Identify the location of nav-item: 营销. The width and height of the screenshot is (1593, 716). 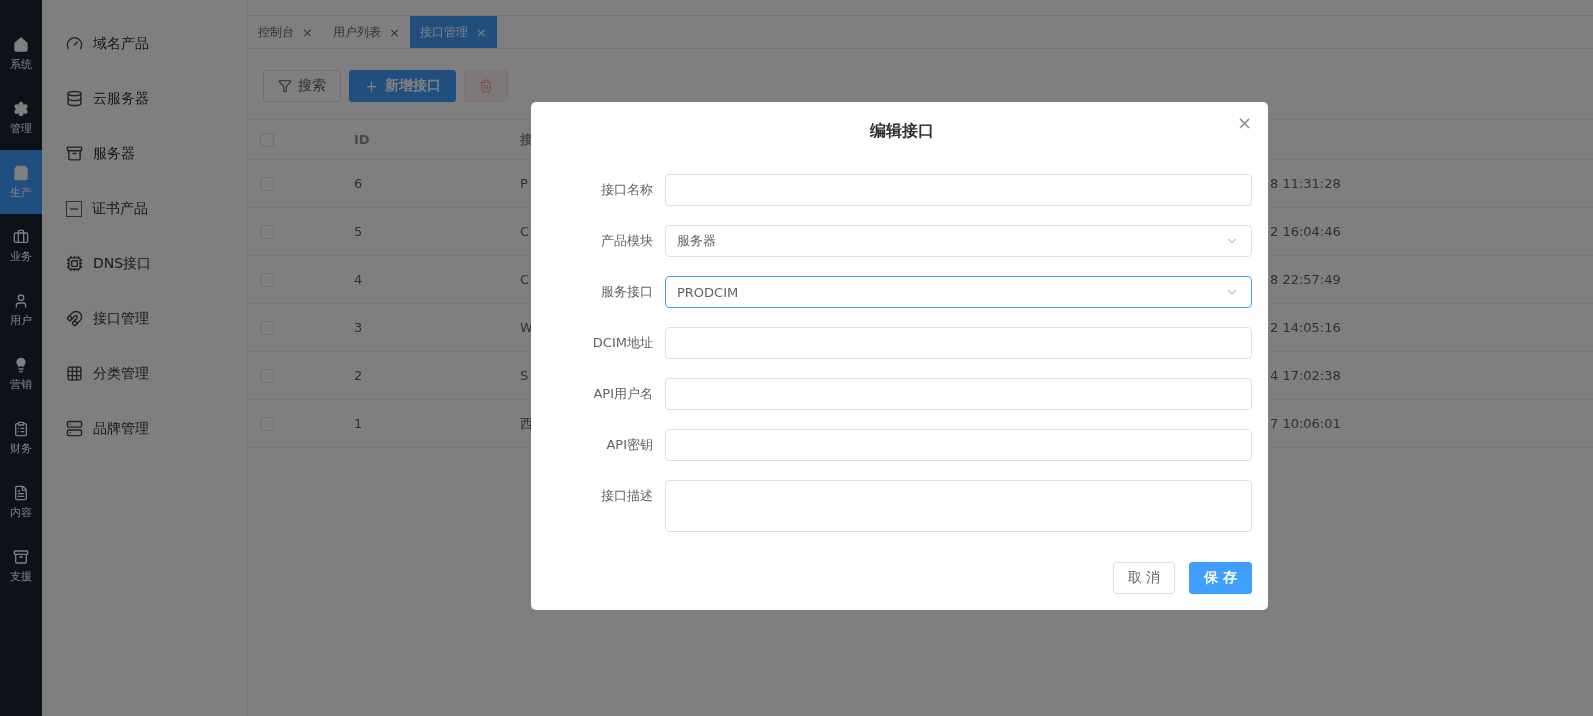
(21, 374).